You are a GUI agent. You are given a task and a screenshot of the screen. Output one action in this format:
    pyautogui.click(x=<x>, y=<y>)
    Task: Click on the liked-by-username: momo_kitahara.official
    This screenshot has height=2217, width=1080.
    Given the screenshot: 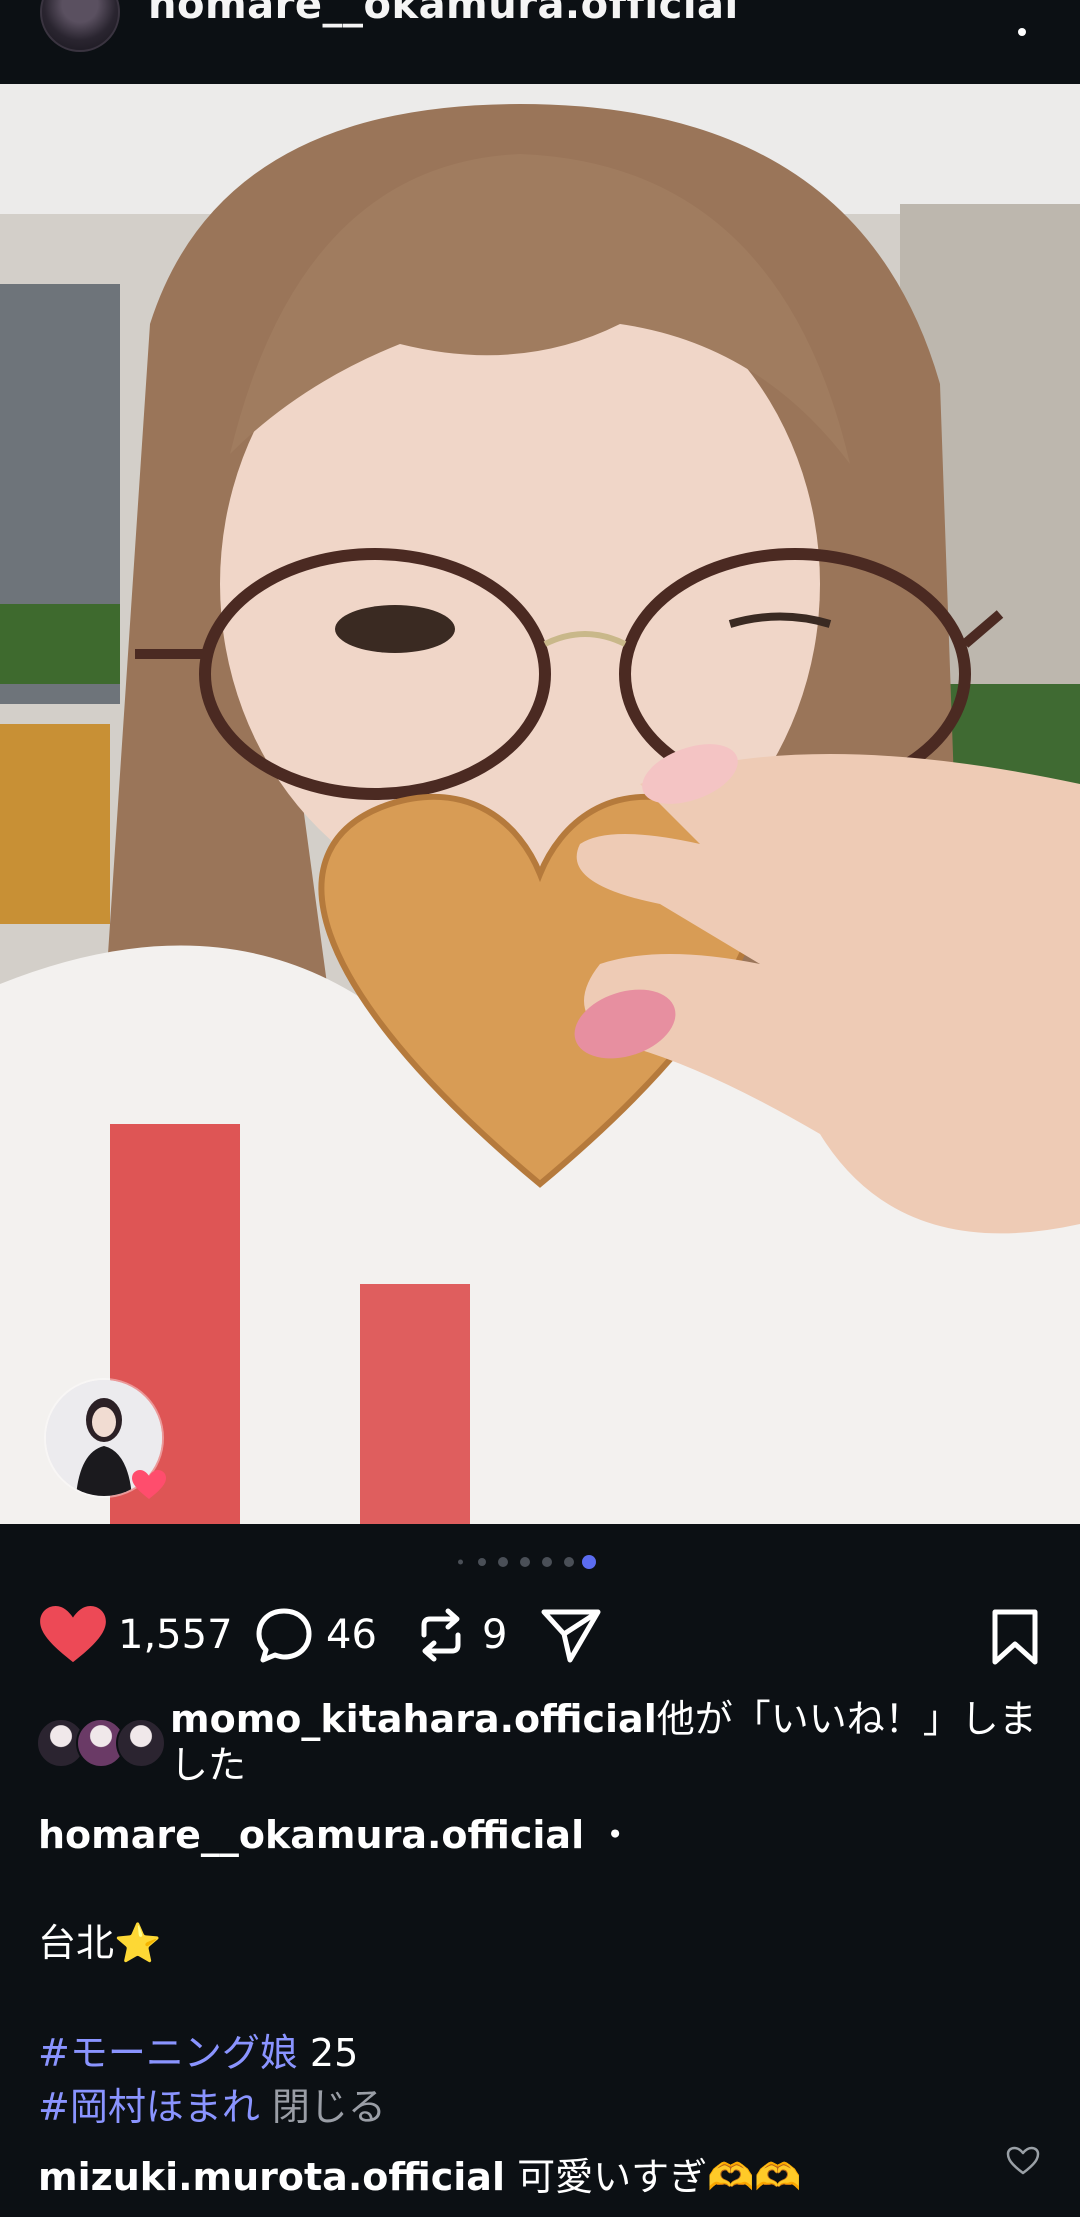 What is the action you would take?
    pyautogui.click(x=413, y=1719)
    